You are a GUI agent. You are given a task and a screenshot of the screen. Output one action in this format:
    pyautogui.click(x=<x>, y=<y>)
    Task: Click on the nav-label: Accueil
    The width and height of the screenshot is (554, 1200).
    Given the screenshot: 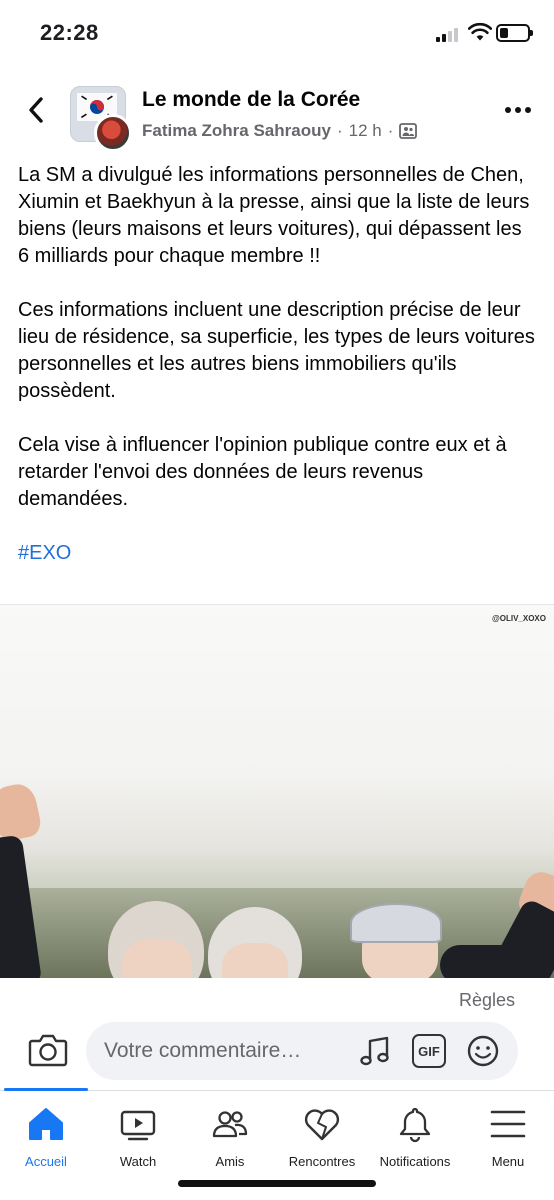 What is the action you would take?
    pyautogui.click(x=46, y=1161)
    